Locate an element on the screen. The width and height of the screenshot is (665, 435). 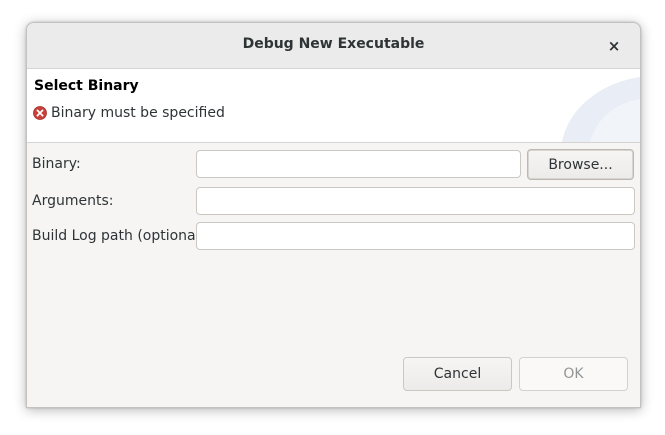
binary-input is located at coordinates (358, 164).